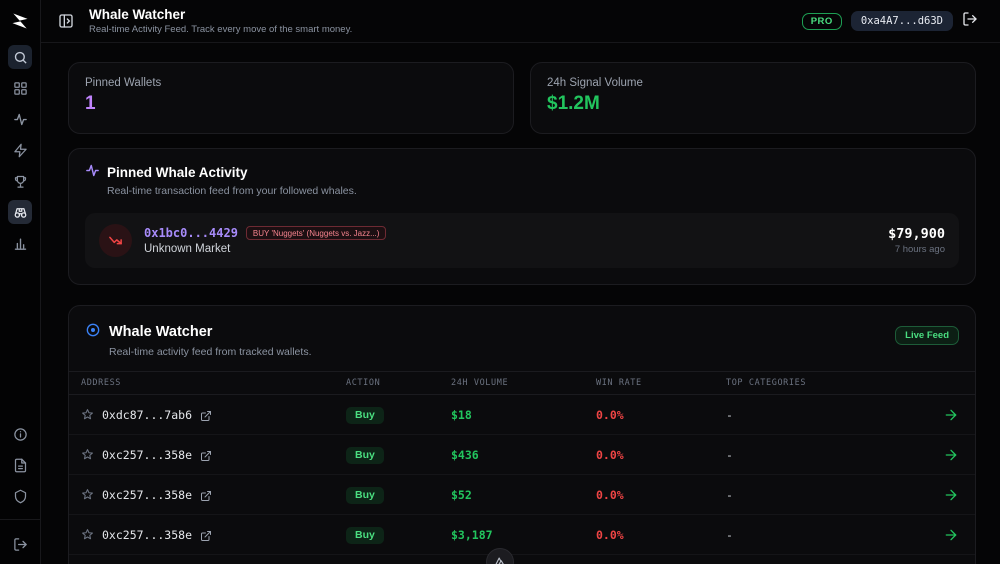  Describe the element at coordinates (137, 15) in the screenshot. I see `page-title: Whale Watcher` at that location.